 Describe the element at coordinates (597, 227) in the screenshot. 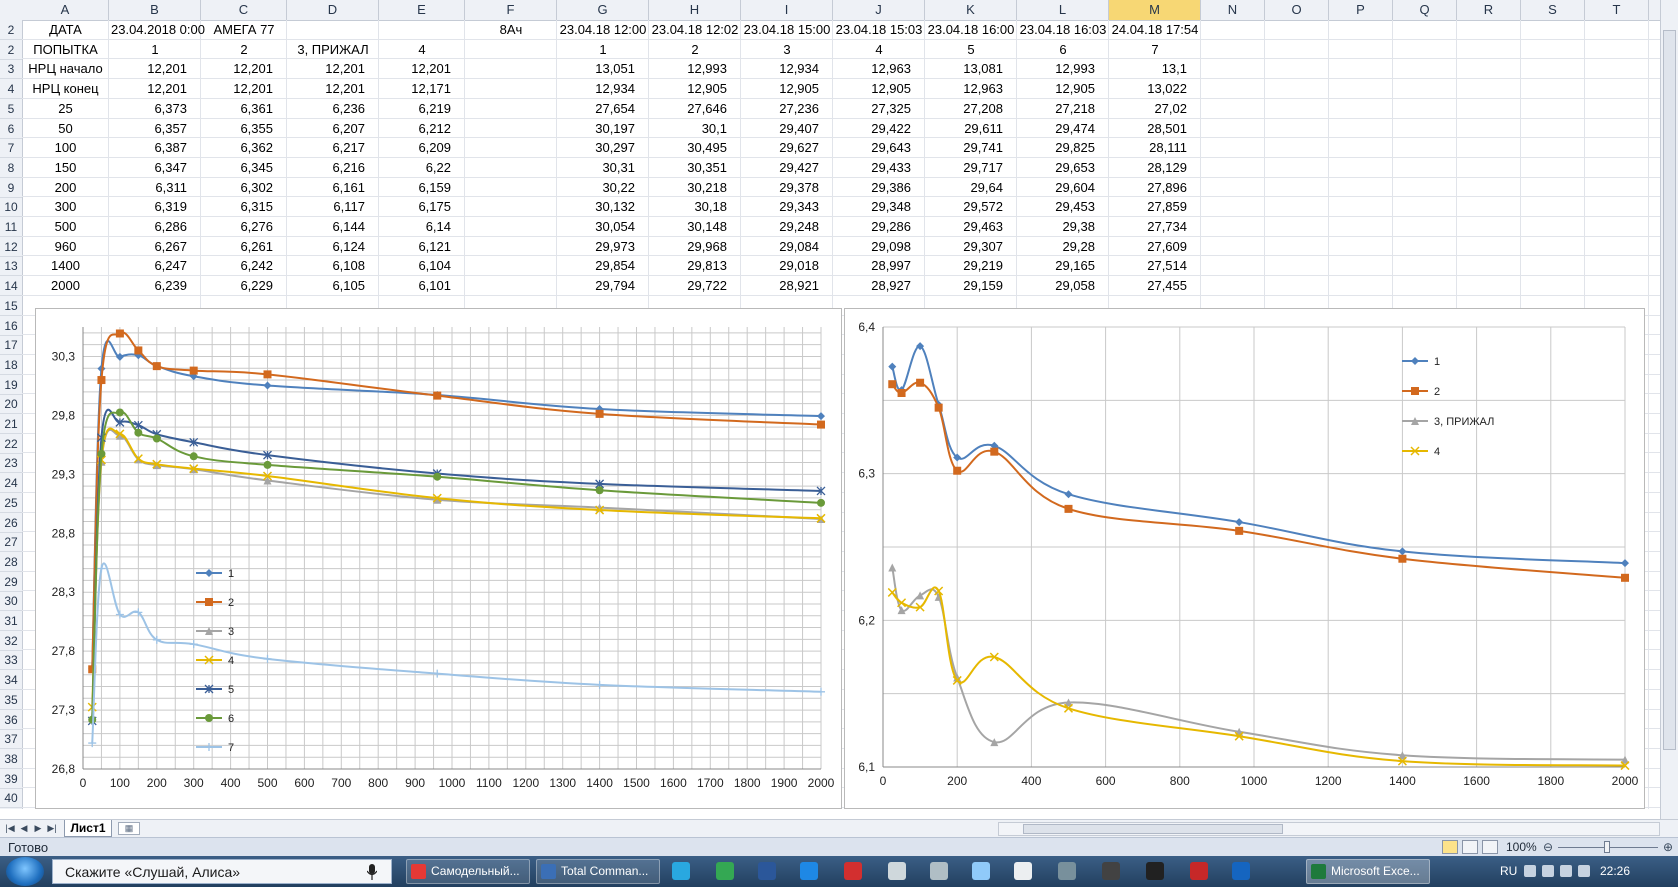

I see `table-cell: 30,054` at that location.